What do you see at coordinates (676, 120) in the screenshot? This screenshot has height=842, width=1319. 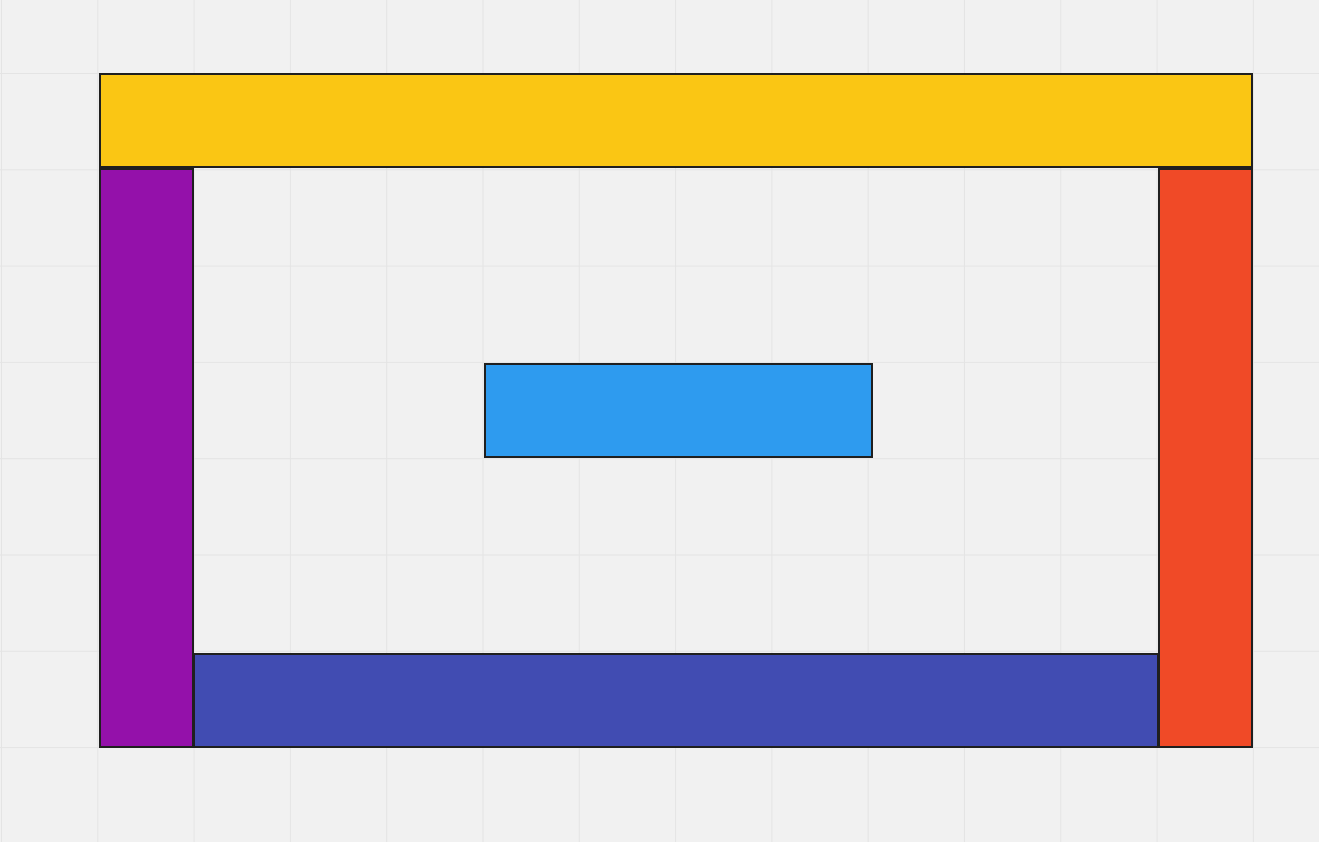 I see `yellow-rectangle` at bounding box center [676, 120].